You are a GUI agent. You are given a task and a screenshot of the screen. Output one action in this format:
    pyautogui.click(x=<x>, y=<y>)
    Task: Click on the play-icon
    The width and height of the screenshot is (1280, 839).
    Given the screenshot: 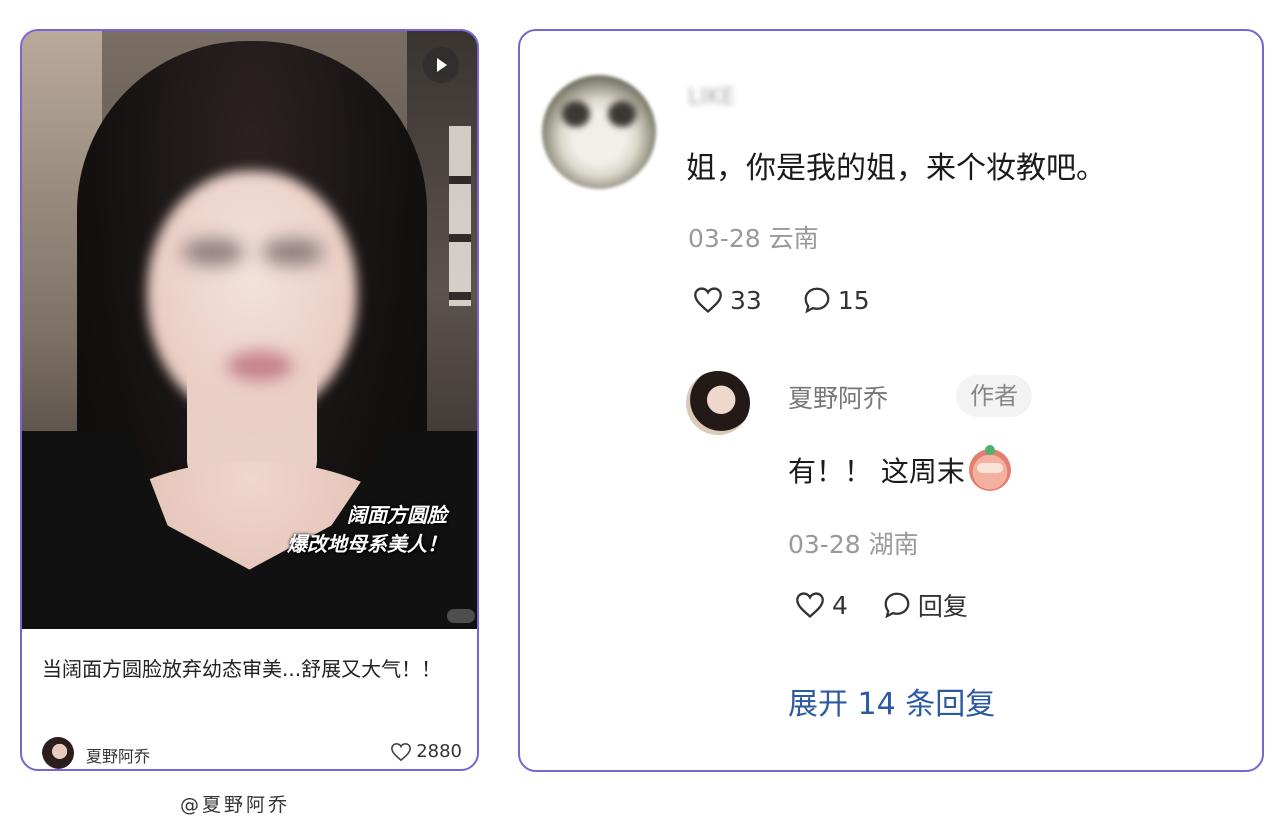 What is the action you would take?
    pyautogui.click(x=441, y=65)
    